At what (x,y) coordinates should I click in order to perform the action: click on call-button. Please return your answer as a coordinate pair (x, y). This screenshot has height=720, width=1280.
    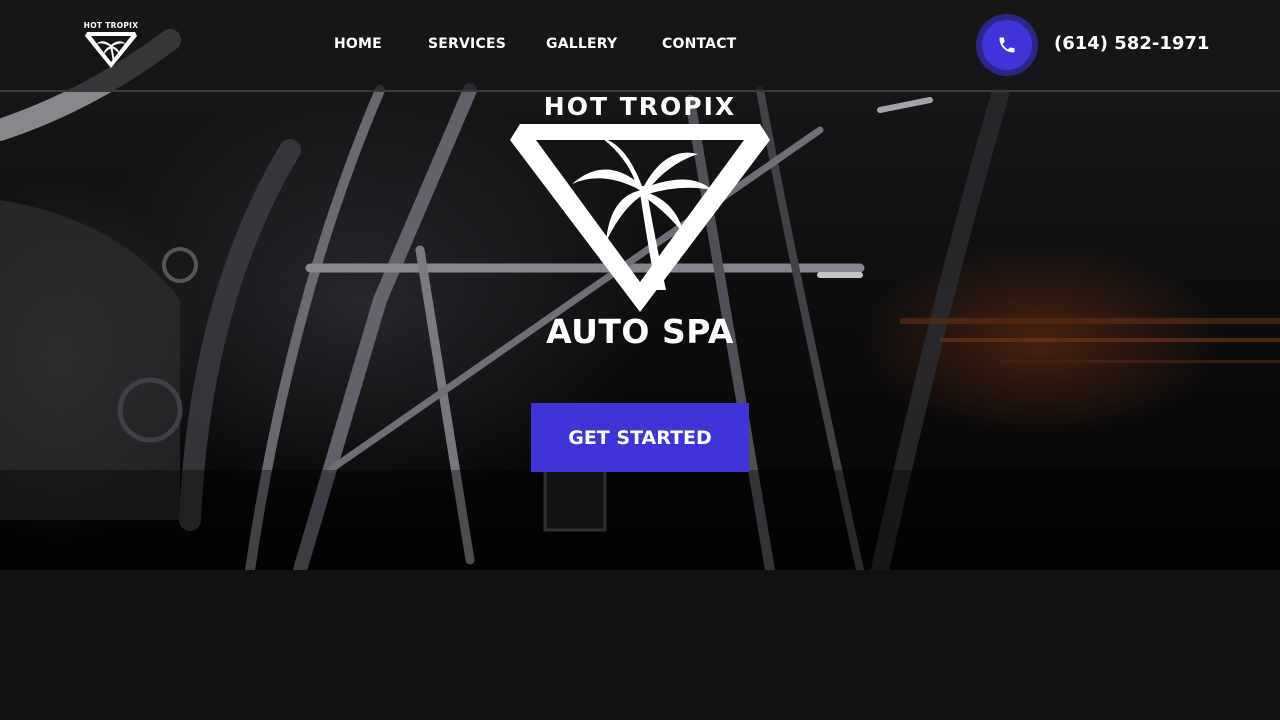
    Looking at the image, I should click on (1007, 45).